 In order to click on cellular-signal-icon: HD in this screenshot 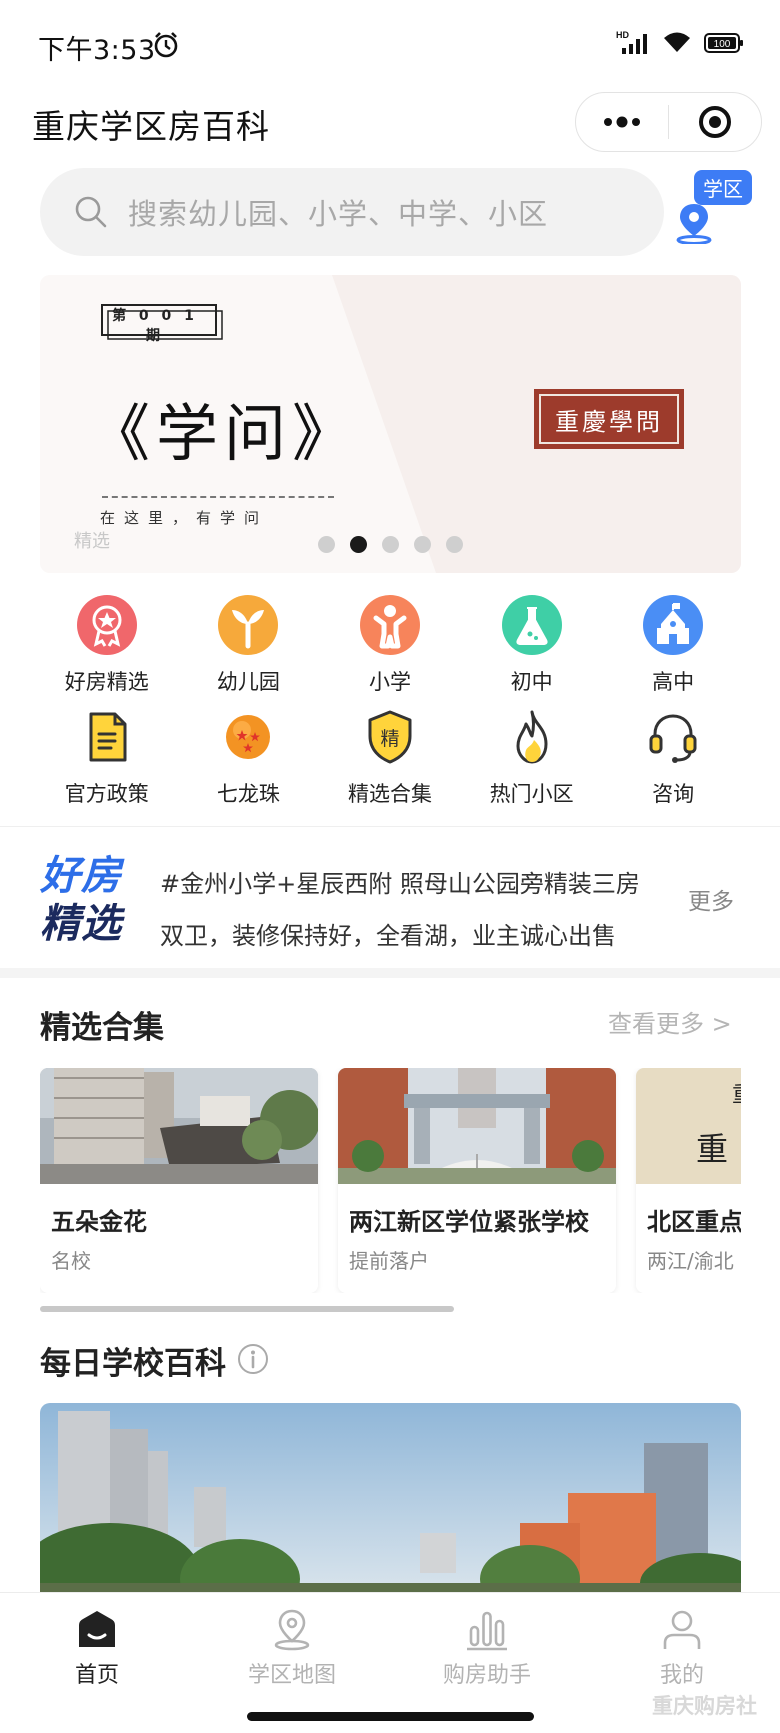, I will do `click(631, 42)`.